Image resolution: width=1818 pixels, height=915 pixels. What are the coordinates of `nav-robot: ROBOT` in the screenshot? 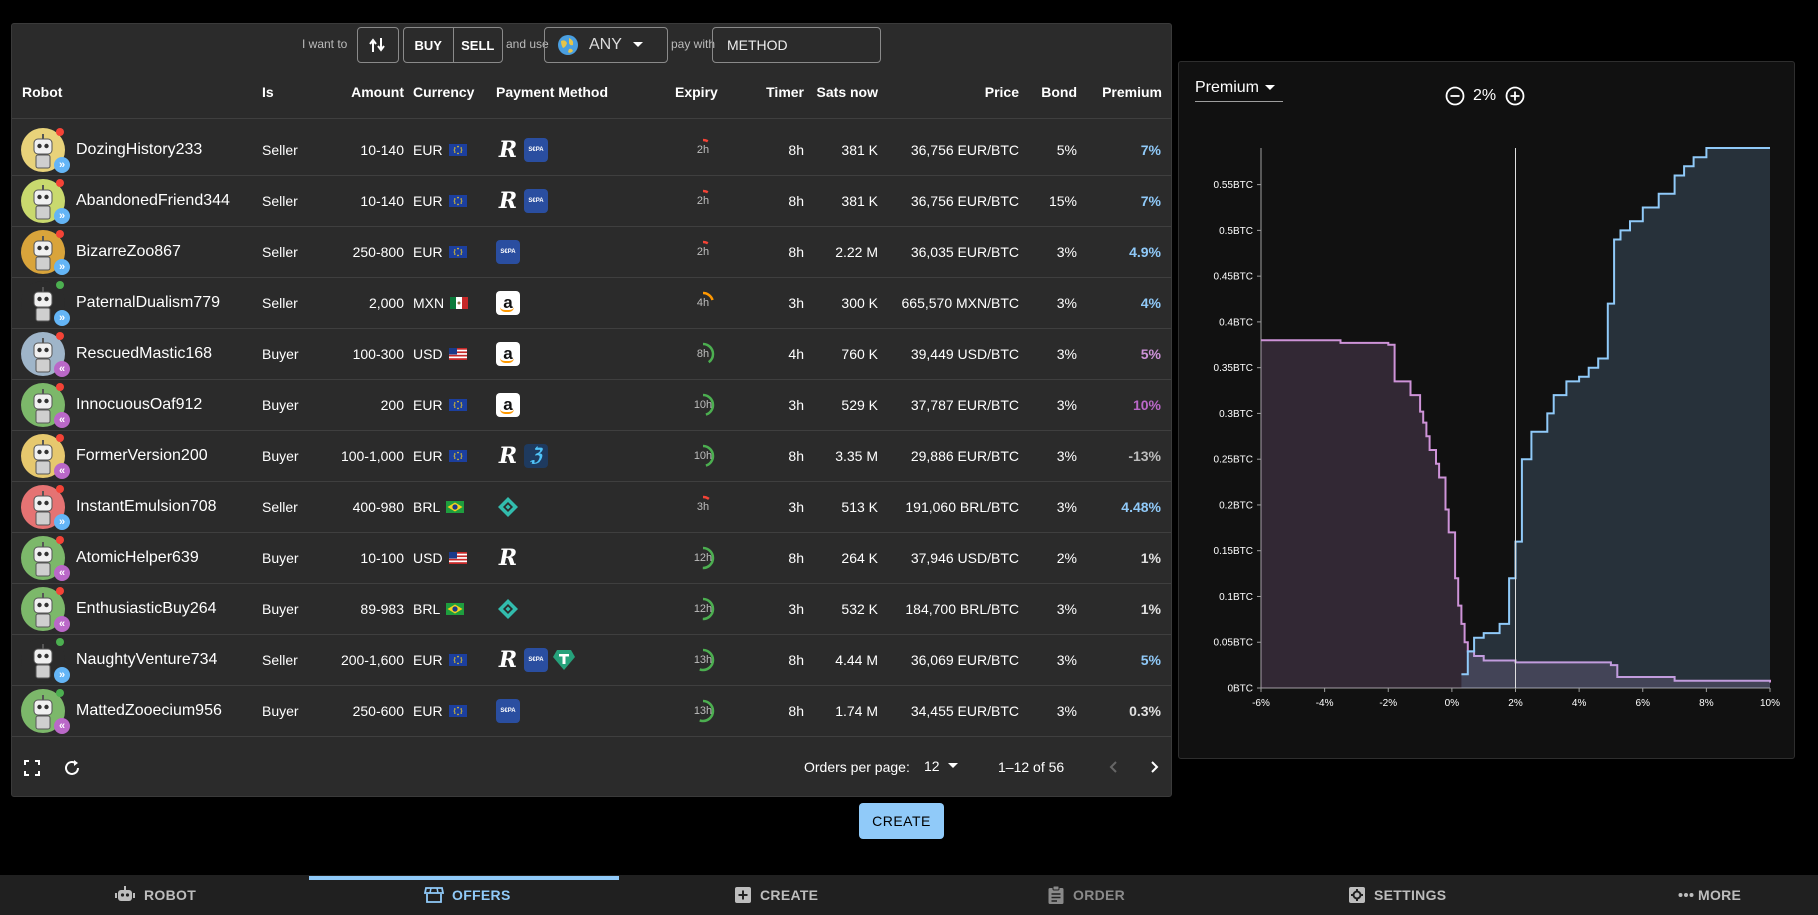 It's located at (155, 895).